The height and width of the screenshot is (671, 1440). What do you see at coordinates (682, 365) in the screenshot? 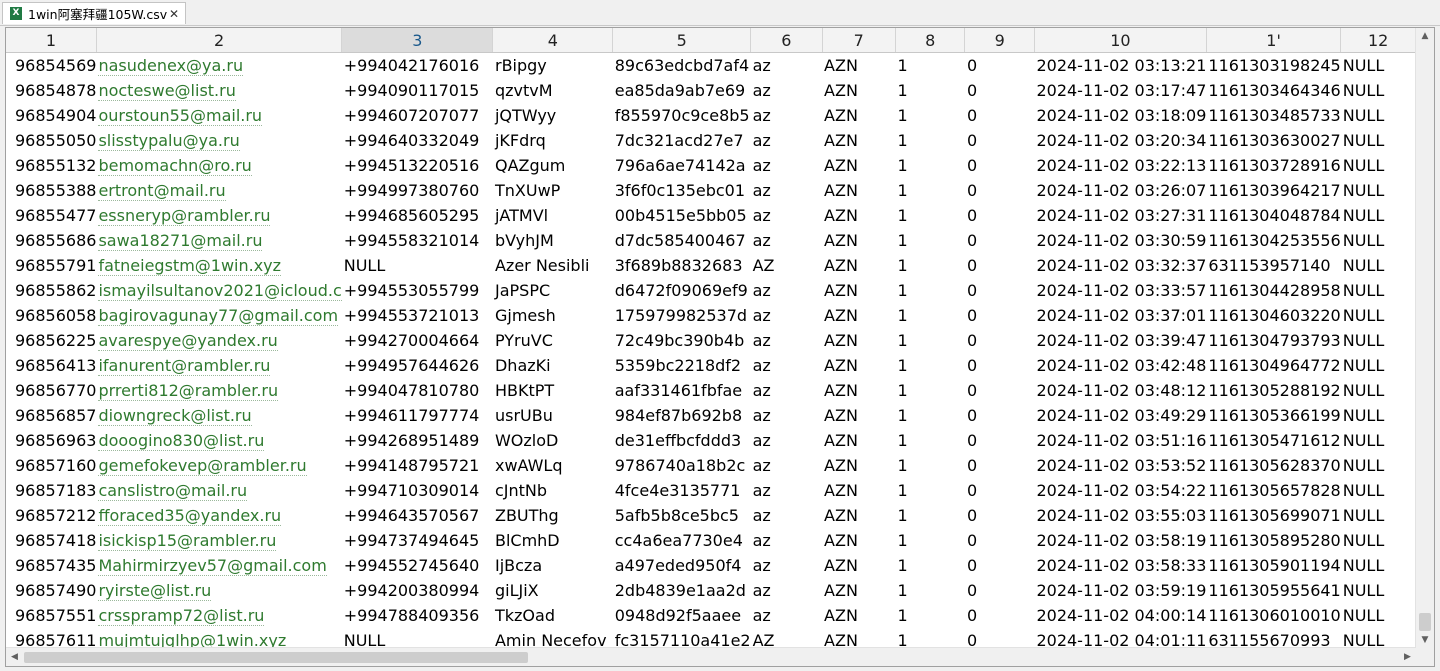
I see `cell-col-5: 5359bc2218df2` at bounding box center [682, 365].